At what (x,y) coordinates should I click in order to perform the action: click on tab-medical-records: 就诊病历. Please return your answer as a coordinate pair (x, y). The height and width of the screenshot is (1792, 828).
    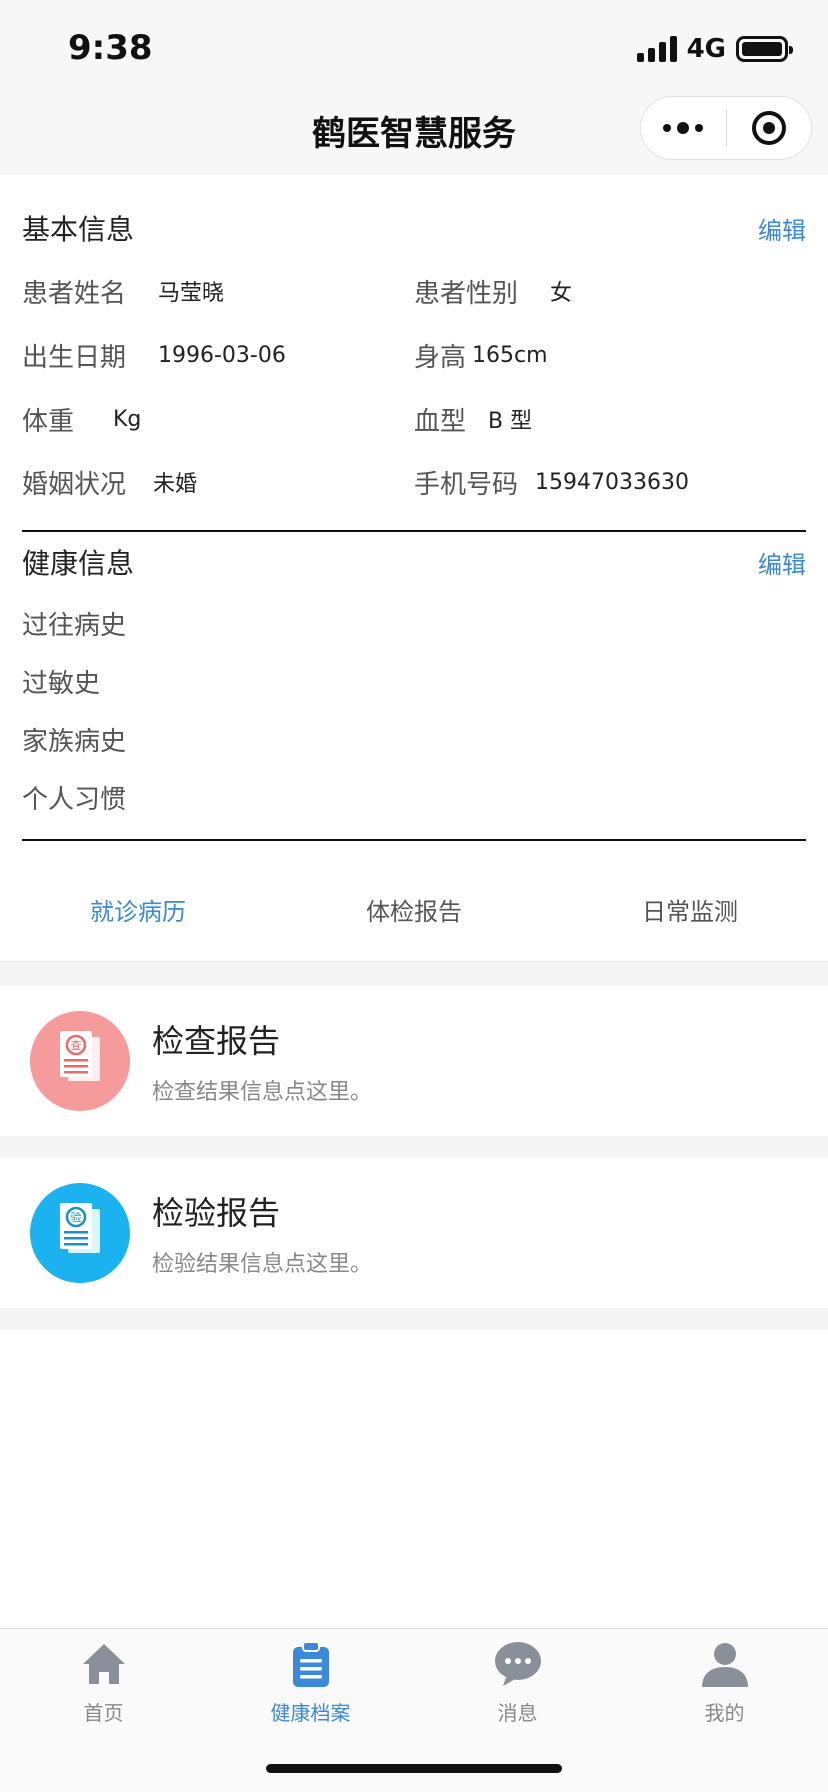
    Looking at the image, I should click on (138, 916).